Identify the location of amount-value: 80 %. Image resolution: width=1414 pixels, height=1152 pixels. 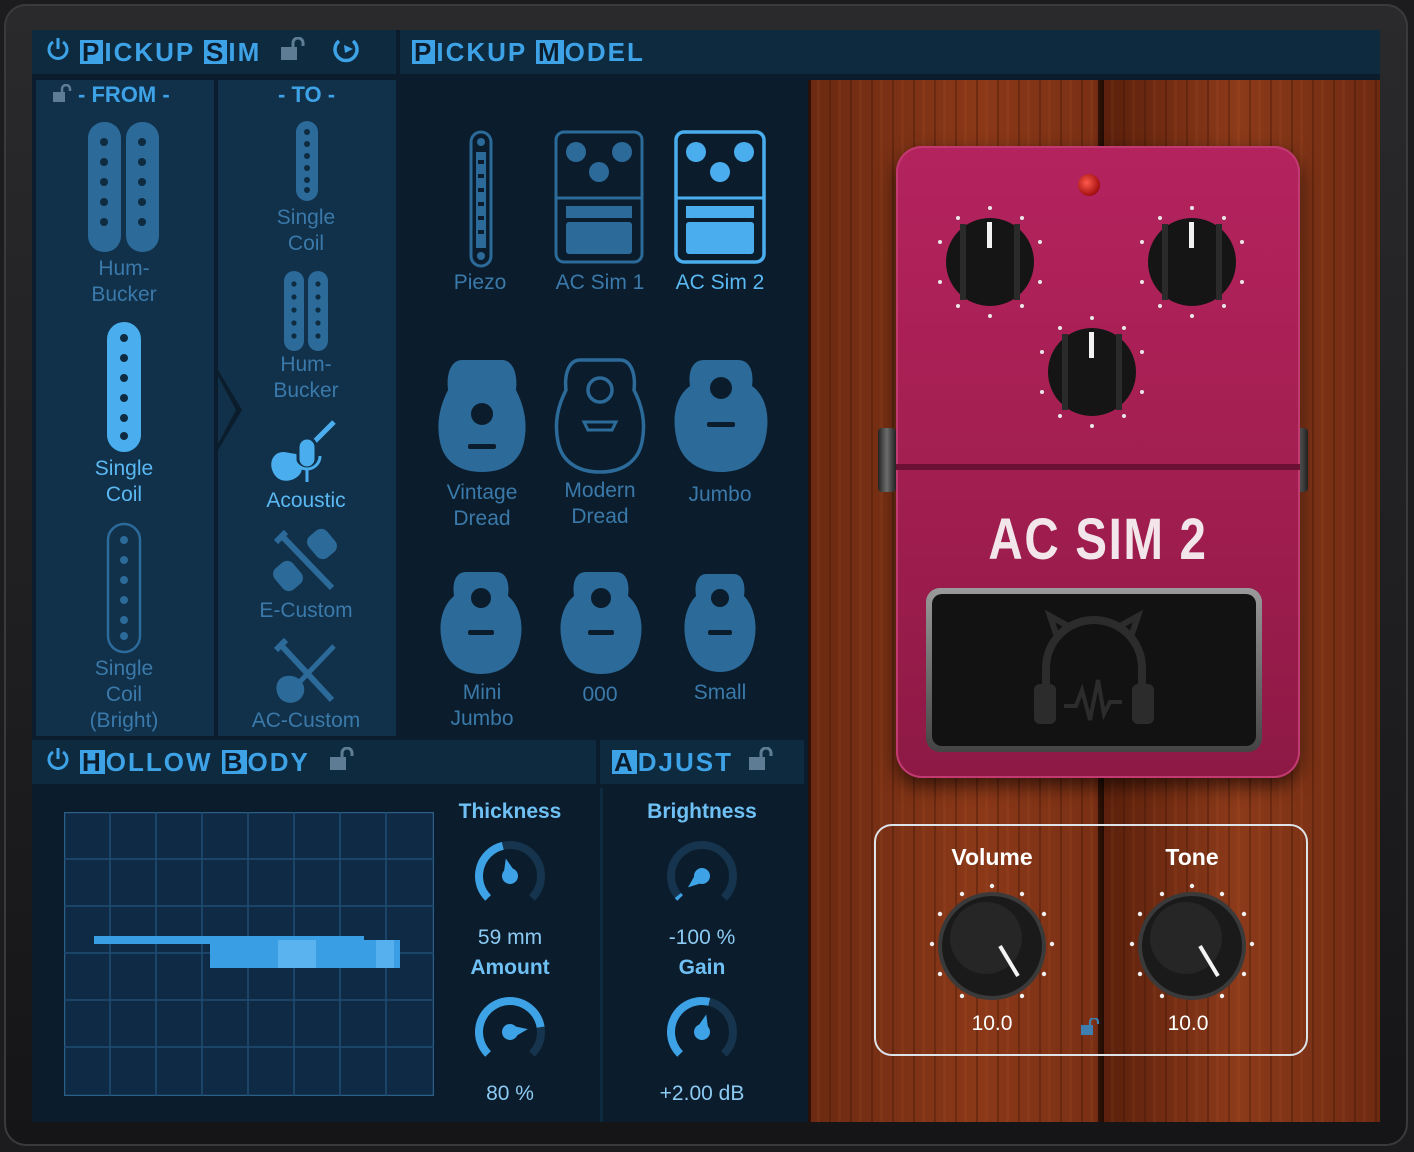
(510, 1093).